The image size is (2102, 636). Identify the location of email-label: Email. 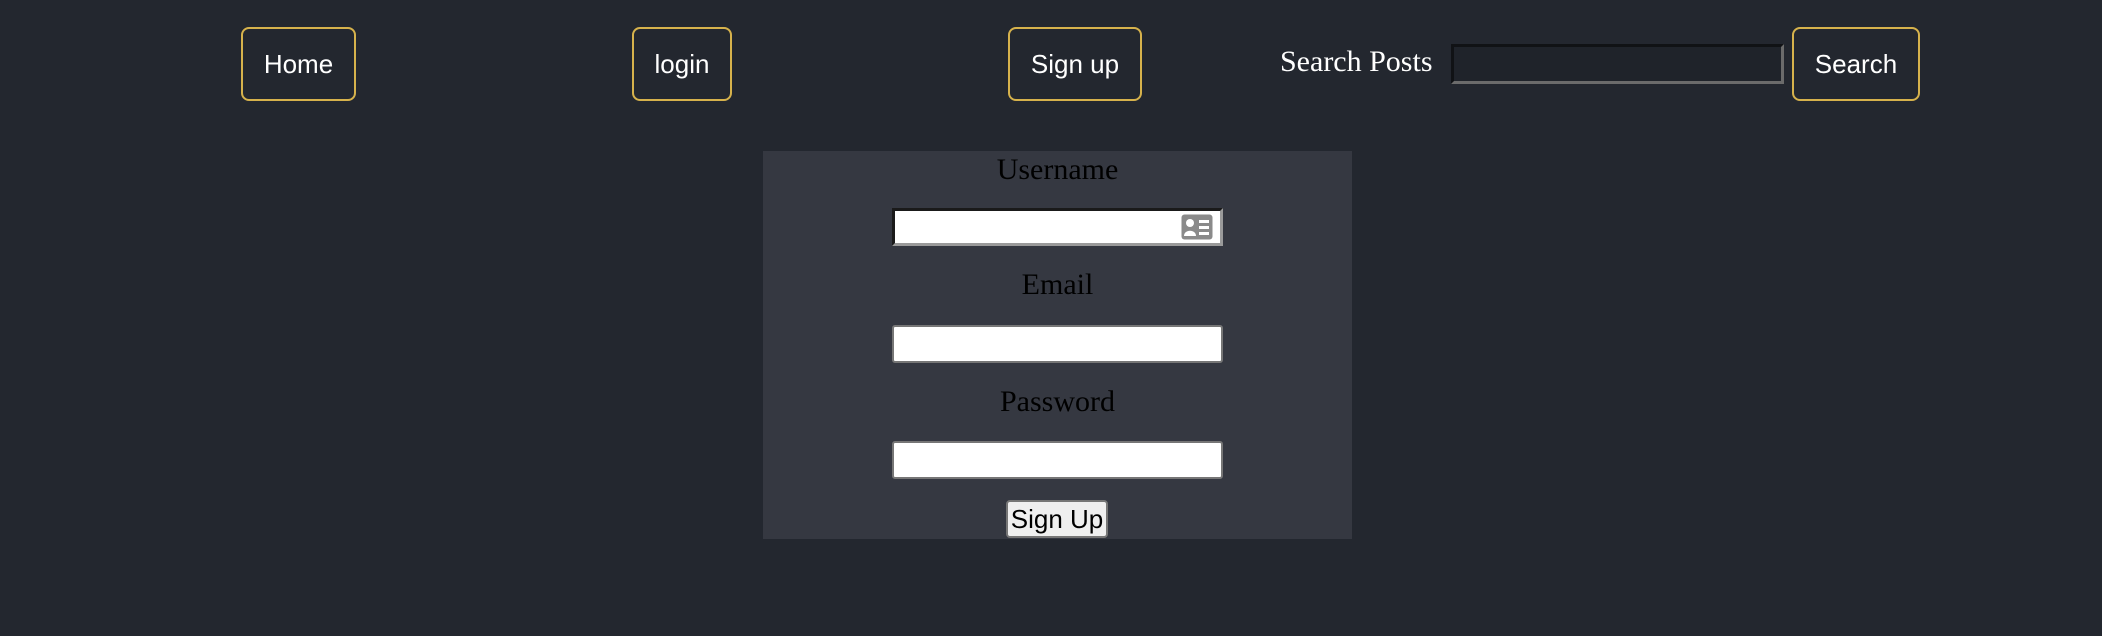
(1057, 284).